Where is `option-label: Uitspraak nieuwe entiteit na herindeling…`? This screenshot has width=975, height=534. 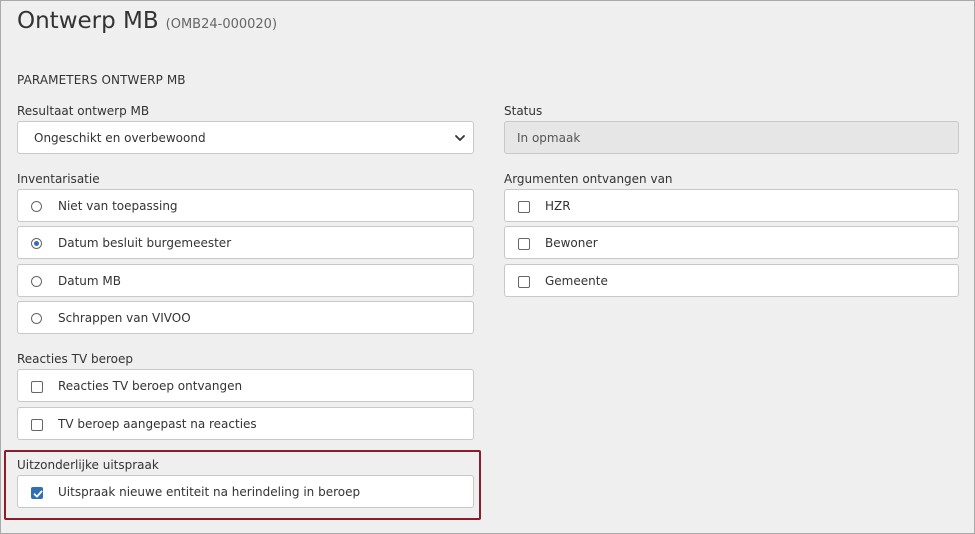 option-label: Uitspraak nieuwe entiteit na herindeling… is located at coordinates (209, 491).